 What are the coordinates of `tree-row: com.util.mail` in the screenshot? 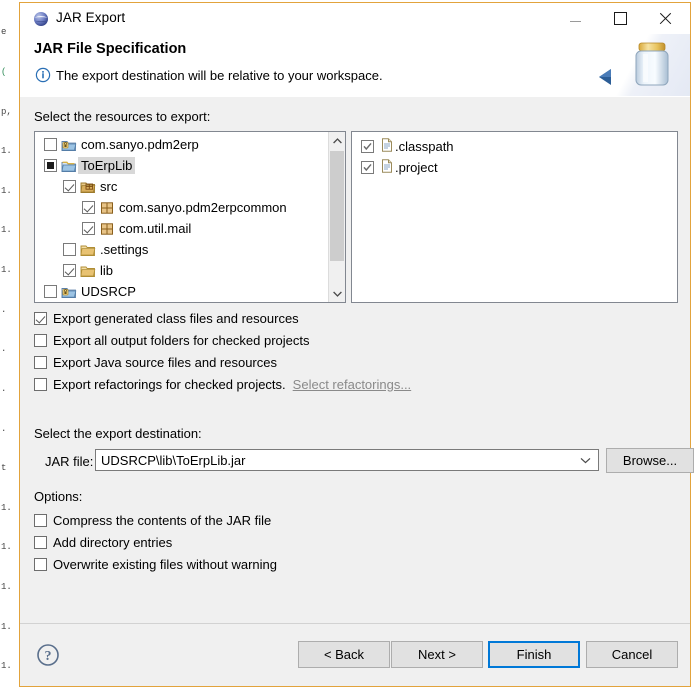 It's located at (181, 228).